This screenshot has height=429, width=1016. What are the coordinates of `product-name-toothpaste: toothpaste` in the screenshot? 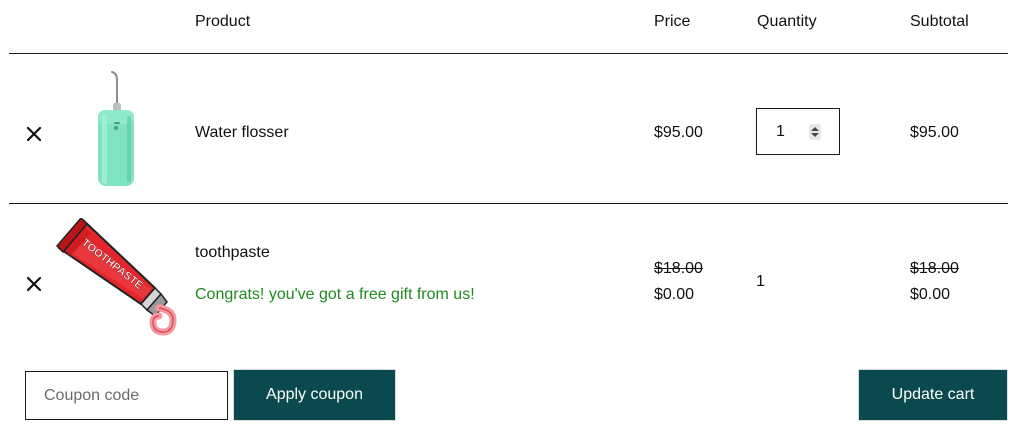 It's located at (232, 253).